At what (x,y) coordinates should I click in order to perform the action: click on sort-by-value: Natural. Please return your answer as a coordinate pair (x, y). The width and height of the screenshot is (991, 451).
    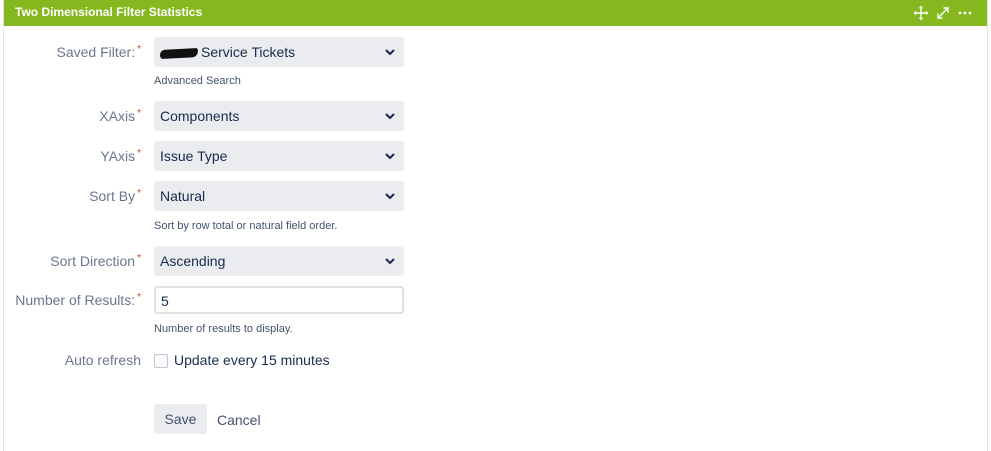
    Looking at the image, I should click on (183, 196).